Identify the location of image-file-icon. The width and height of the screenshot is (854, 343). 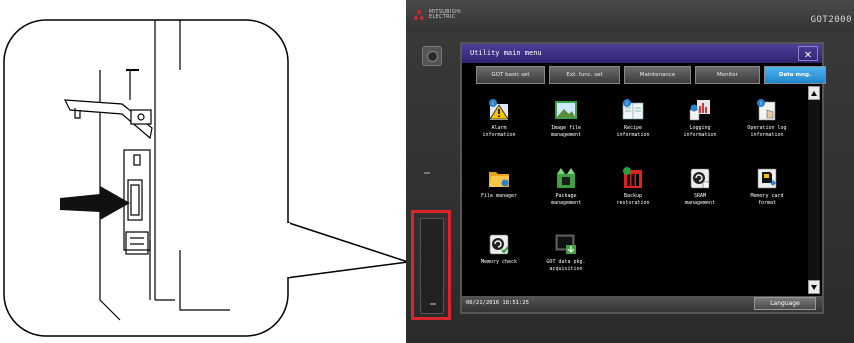
(566, 110).